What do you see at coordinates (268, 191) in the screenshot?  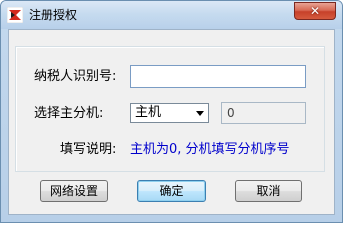 I see `cancel-button: 取消` at bounding box center [268, 191].